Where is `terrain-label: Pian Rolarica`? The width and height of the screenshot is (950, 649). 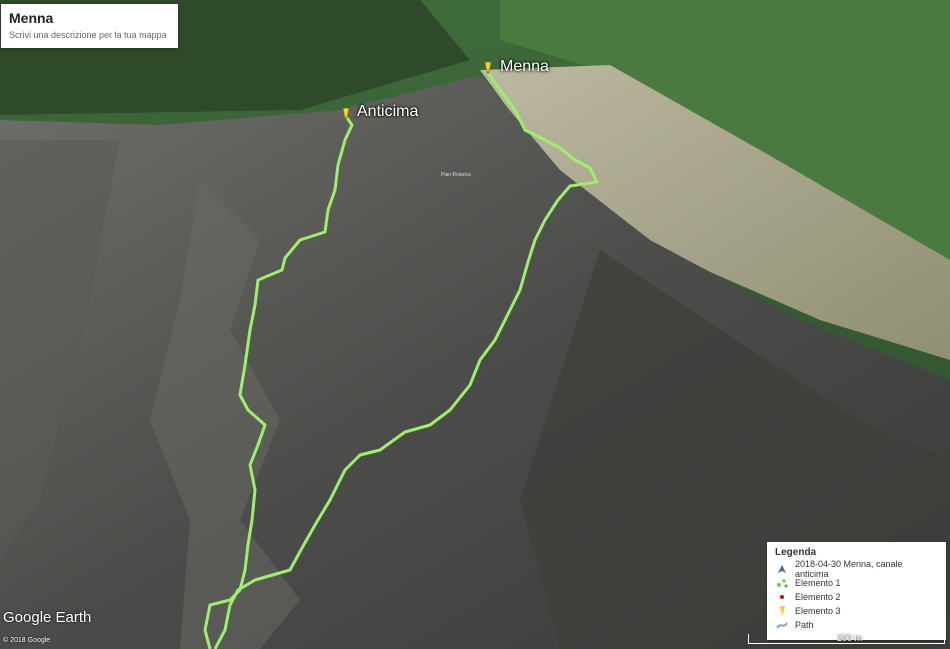
terrain-label: Pian Rolarica is located at coordinates (456, 175).